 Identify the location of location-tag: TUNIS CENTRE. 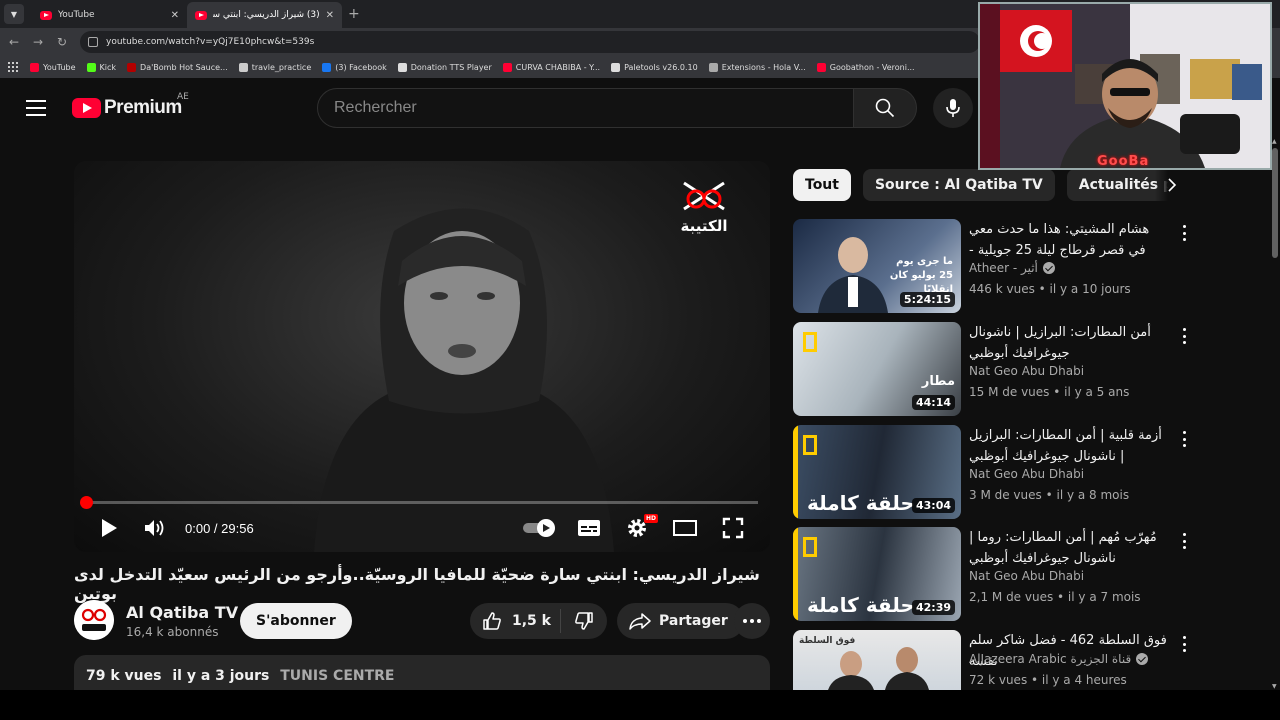
(337, 676).